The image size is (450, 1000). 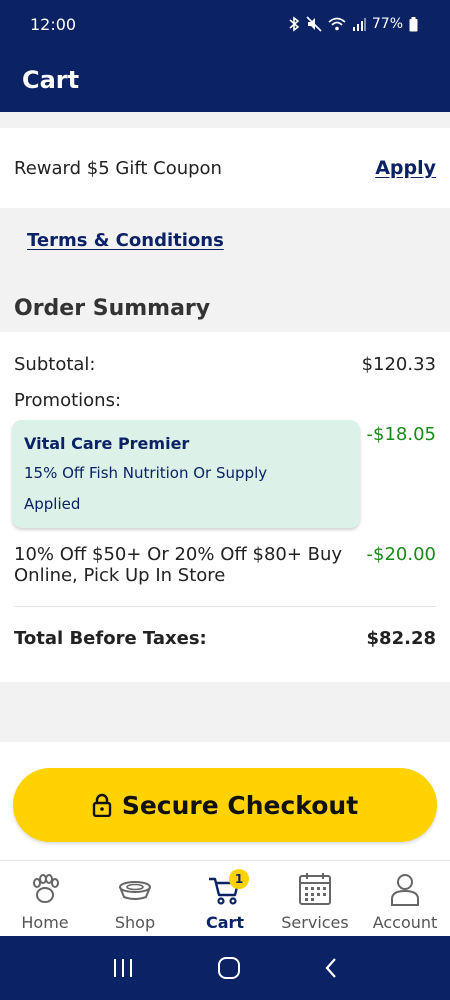 What do you see at coordinates (225, 400) in the screenshot?
I see `promotions-row: Promotions:` at bounding box center [225, 400].